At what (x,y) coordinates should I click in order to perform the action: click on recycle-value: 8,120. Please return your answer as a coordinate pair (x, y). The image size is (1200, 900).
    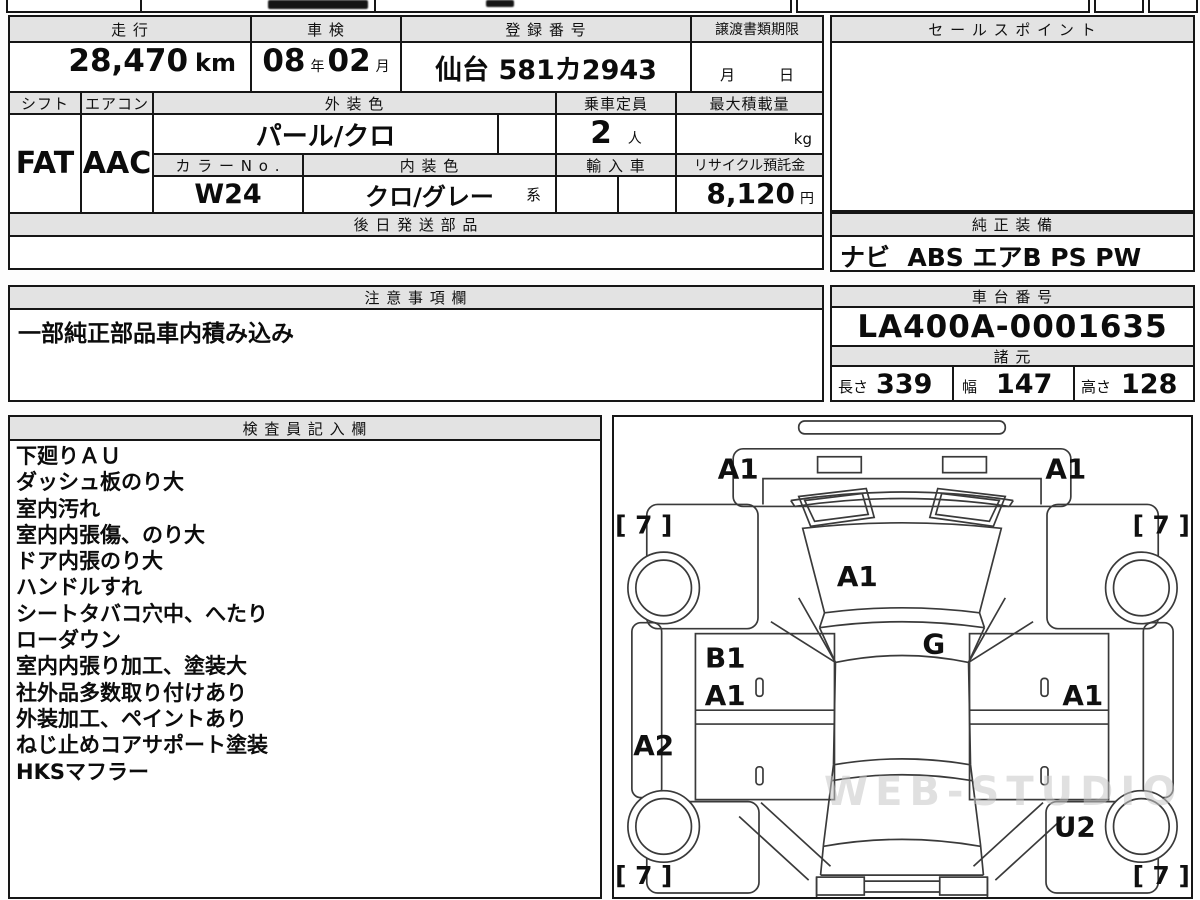
    Looking at the image, I should click on (750, 193).